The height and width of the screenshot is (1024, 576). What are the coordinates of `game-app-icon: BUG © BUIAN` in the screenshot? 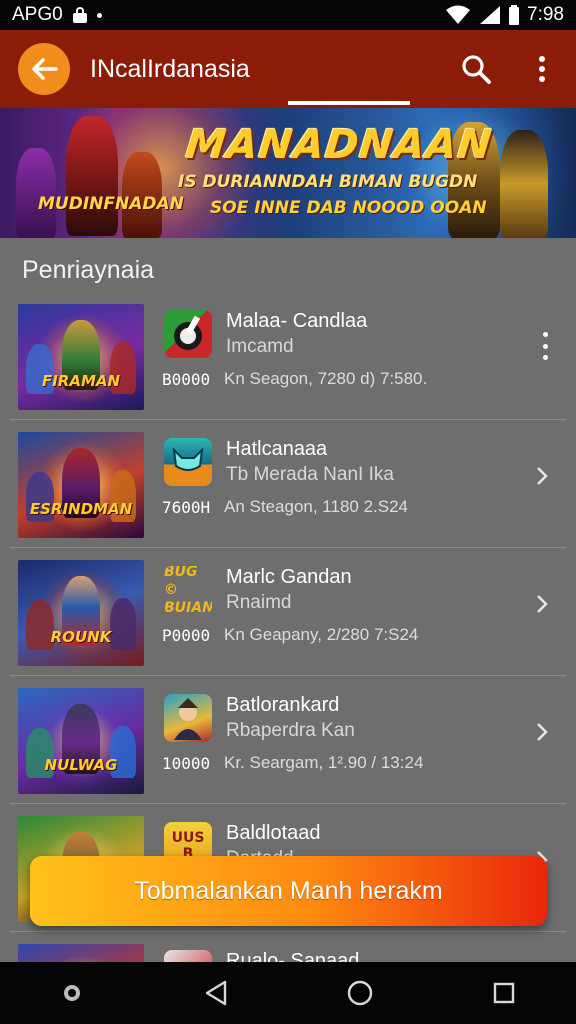 It's located at (188, 590).